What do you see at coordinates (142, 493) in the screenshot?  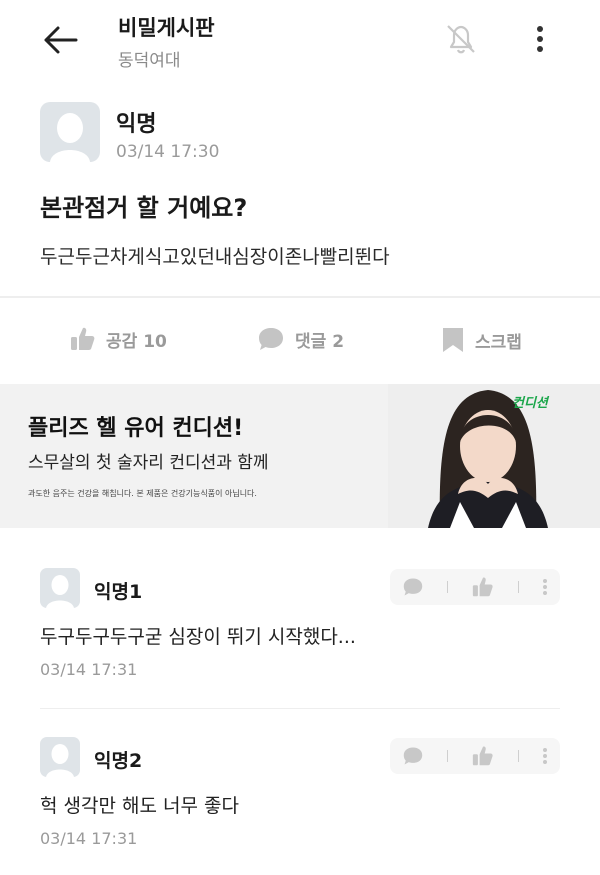 I see `ad-disclaimer: 과도한 음주는 건강을 해칩니다. 본 제품은 건강기능식품이 아닙니다.` at bounding box center [142, 493].